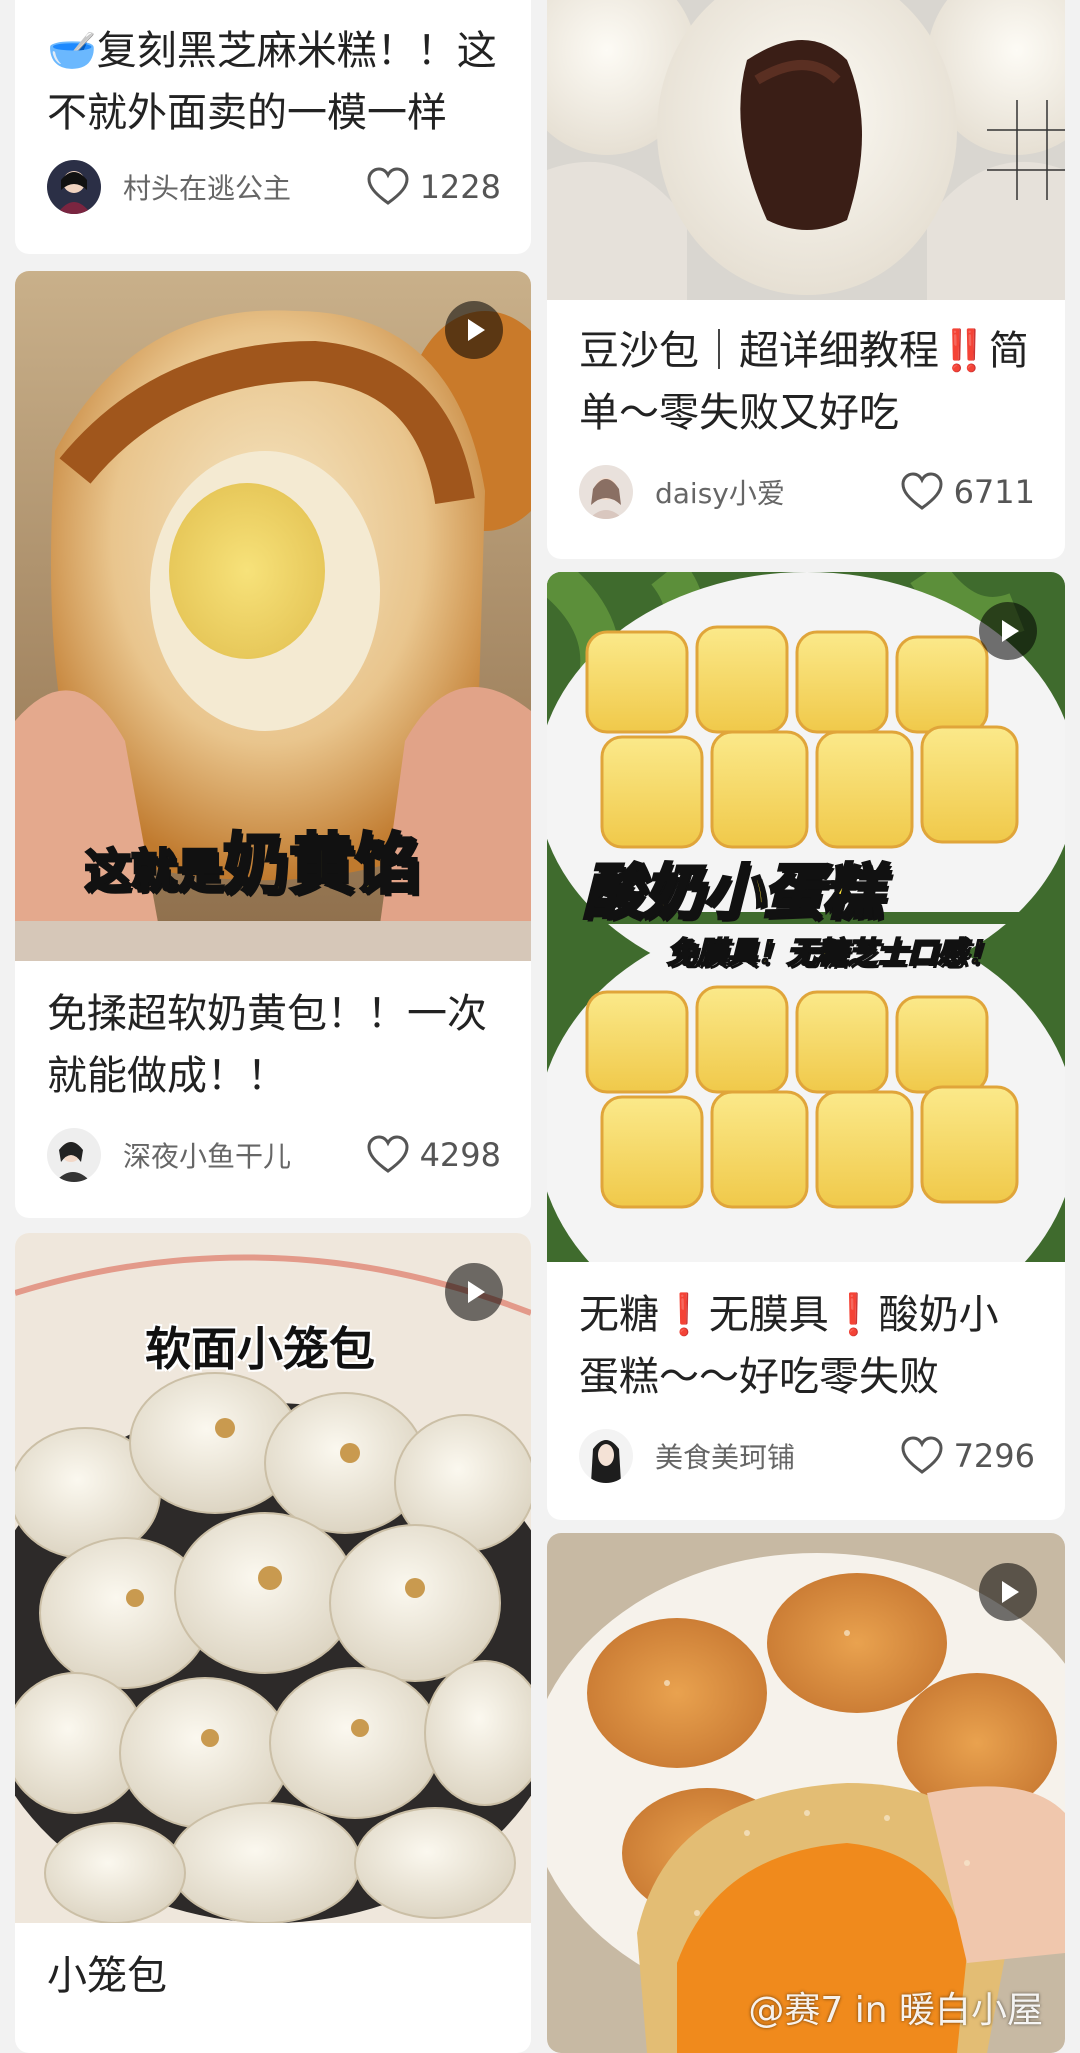 The image size is (1080, 2053). I want to click on like-count: 6711, so click(994, 492).